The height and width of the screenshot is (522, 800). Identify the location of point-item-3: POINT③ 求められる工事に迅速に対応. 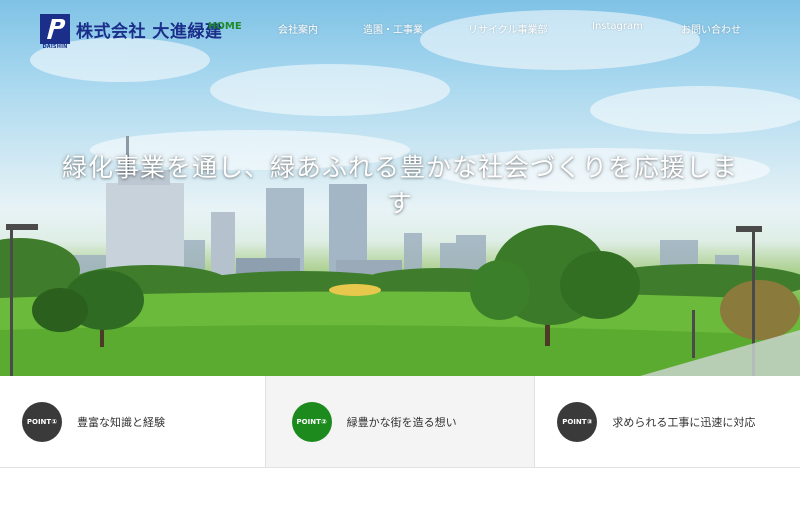
(667, 421).